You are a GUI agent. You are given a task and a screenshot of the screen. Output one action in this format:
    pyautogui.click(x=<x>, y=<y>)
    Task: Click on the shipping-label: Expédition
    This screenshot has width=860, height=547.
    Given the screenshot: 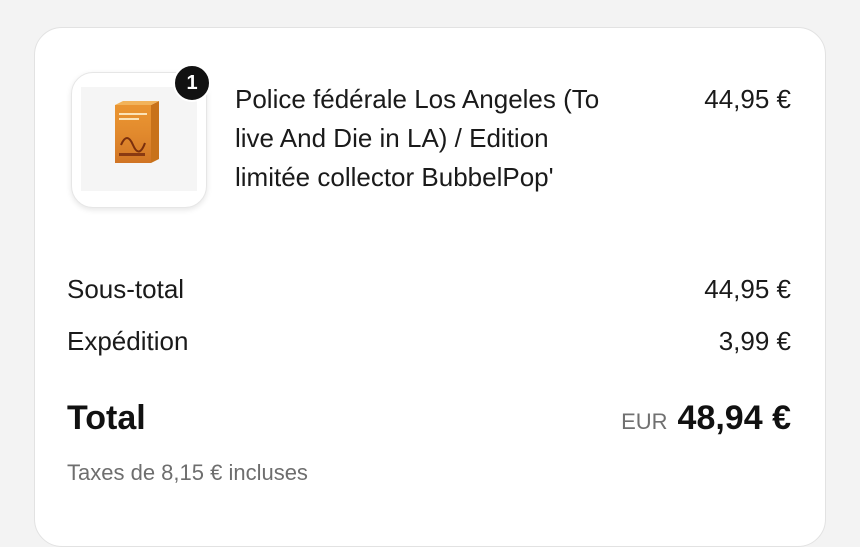 What is the action you would take?
    pyautogui.click(x=128, y=341)
    